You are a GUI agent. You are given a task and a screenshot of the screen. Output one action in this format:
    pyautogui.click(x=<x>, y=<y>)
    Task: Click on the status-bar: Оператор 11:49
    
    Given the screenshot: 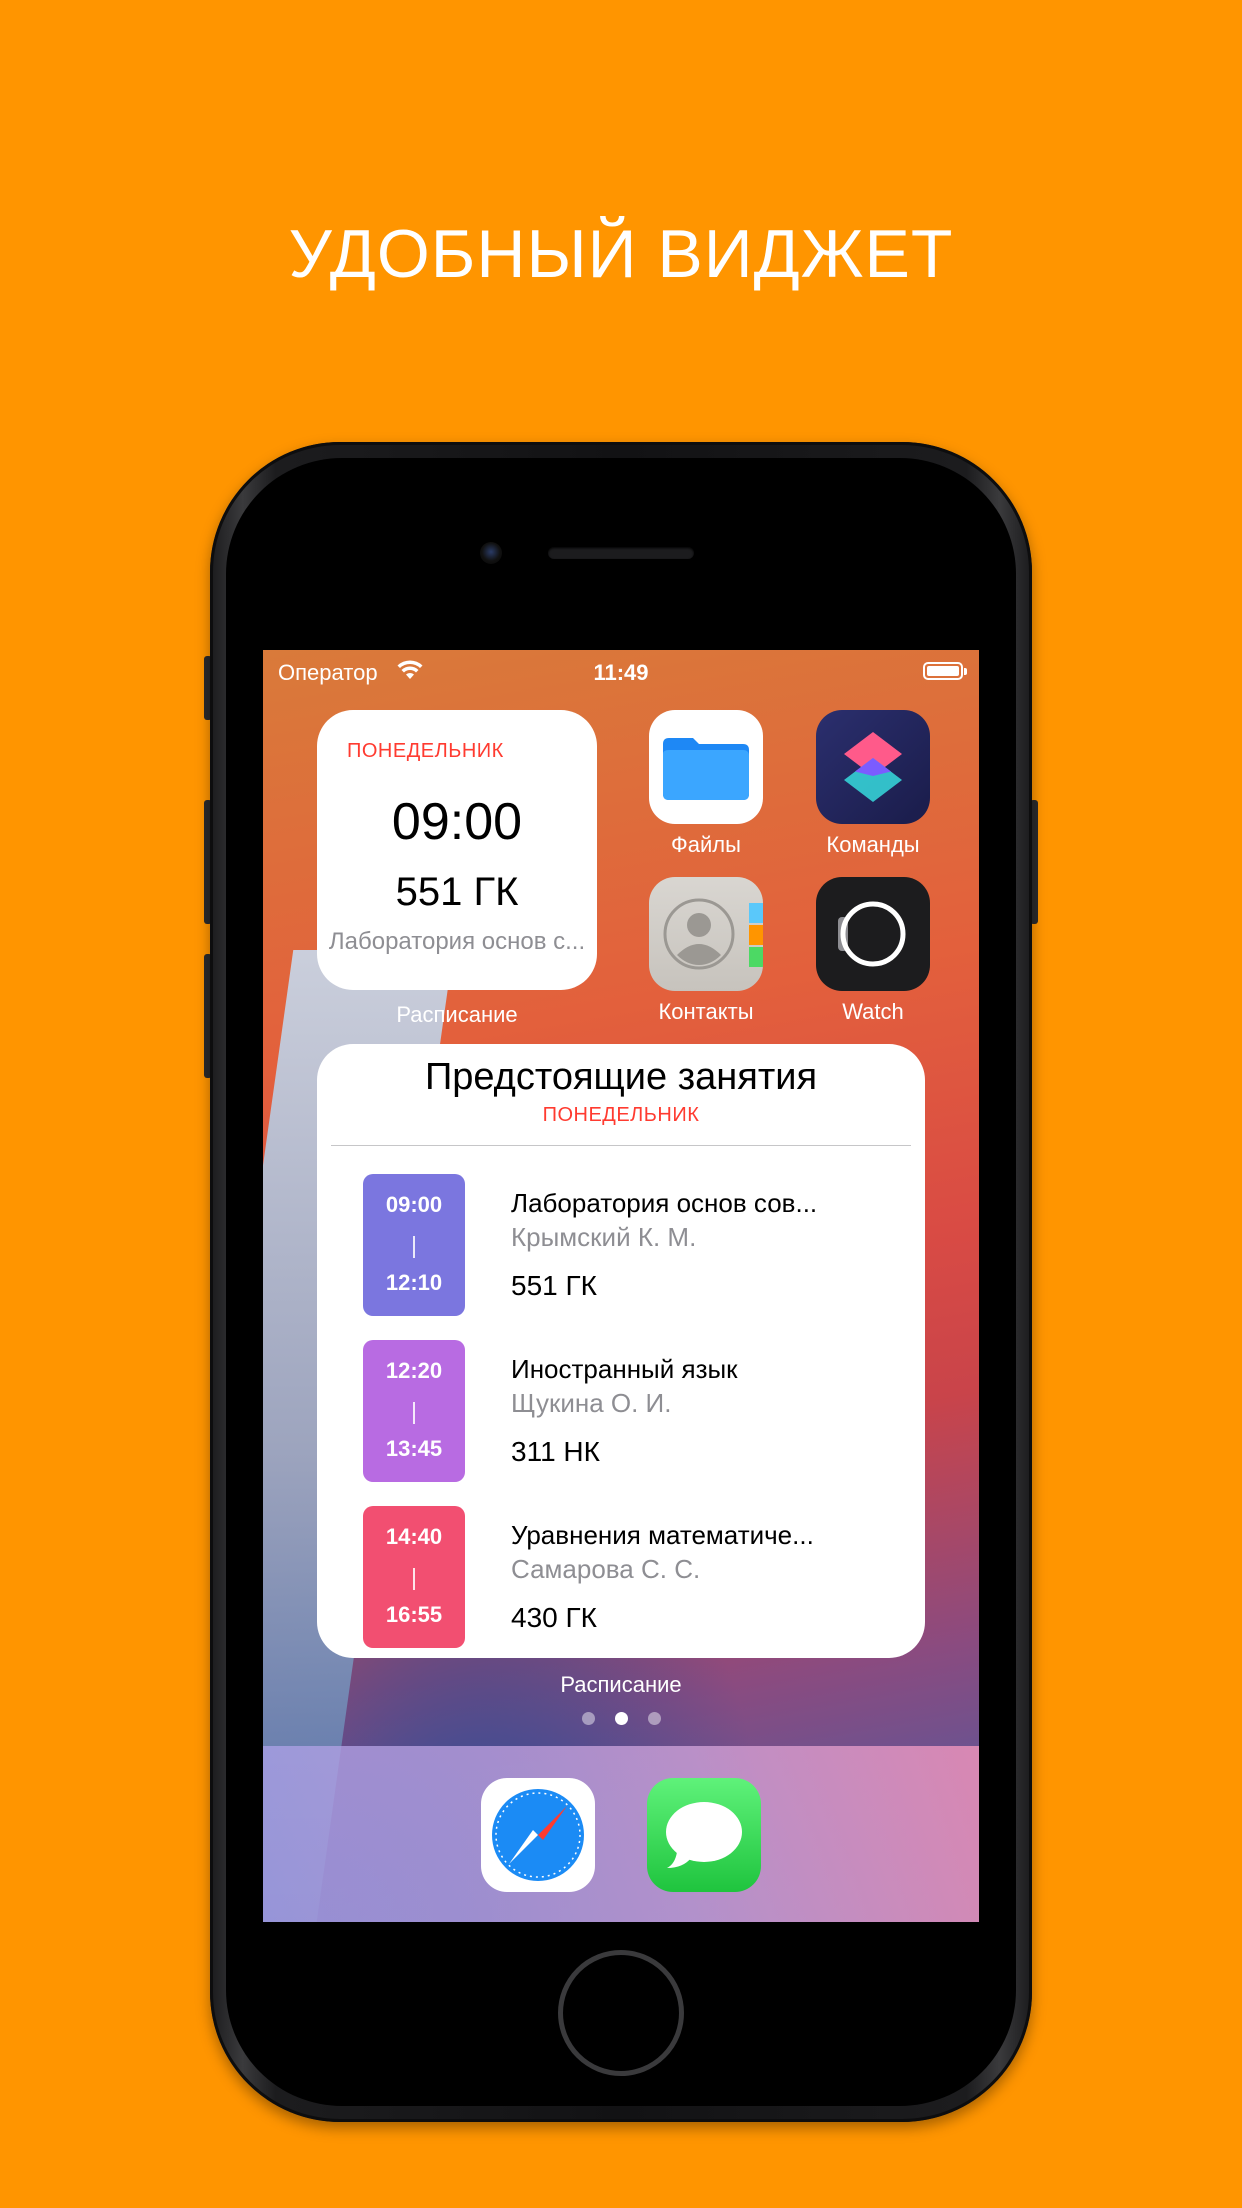 What is the action you would take?
    pyautogui.click(x=621, y=672)
    